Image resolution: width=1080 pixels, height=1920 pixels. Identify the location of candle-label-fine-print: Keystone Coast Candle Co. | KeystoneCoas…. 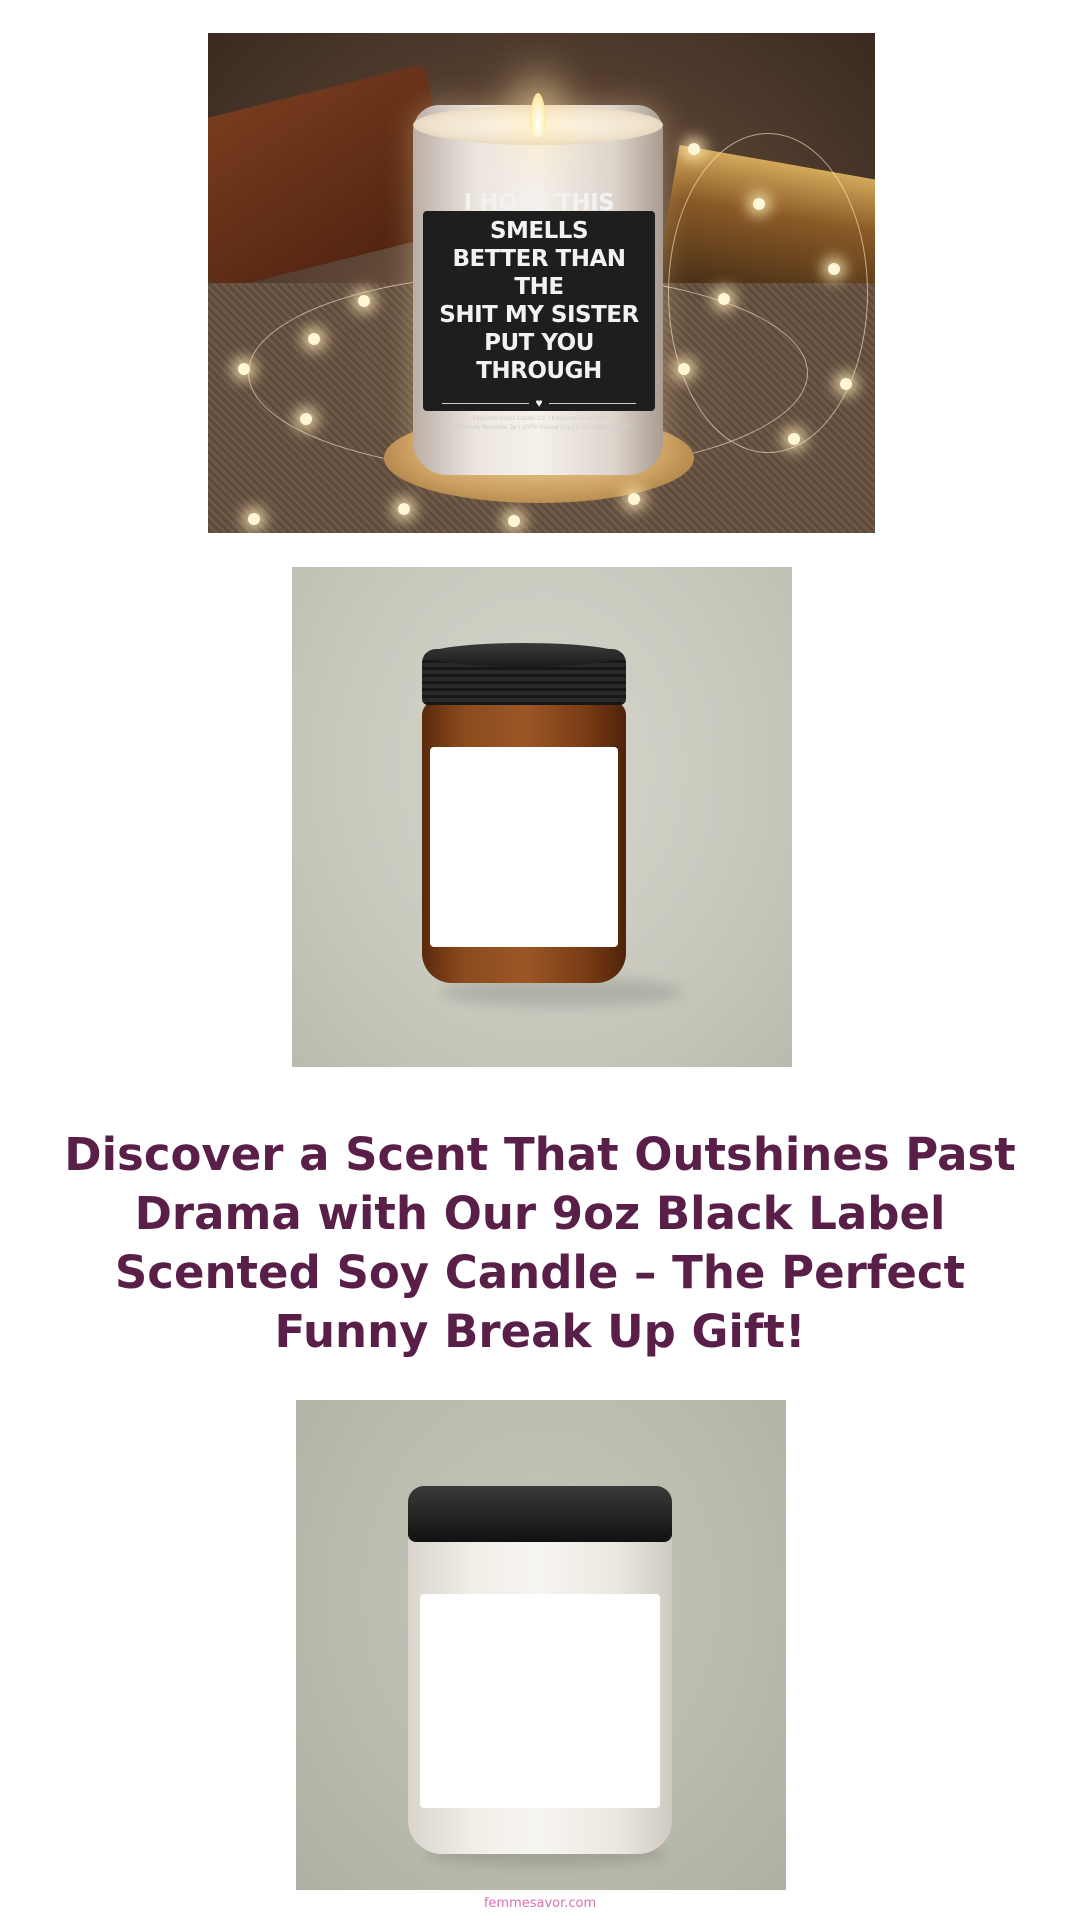
(539, 423).